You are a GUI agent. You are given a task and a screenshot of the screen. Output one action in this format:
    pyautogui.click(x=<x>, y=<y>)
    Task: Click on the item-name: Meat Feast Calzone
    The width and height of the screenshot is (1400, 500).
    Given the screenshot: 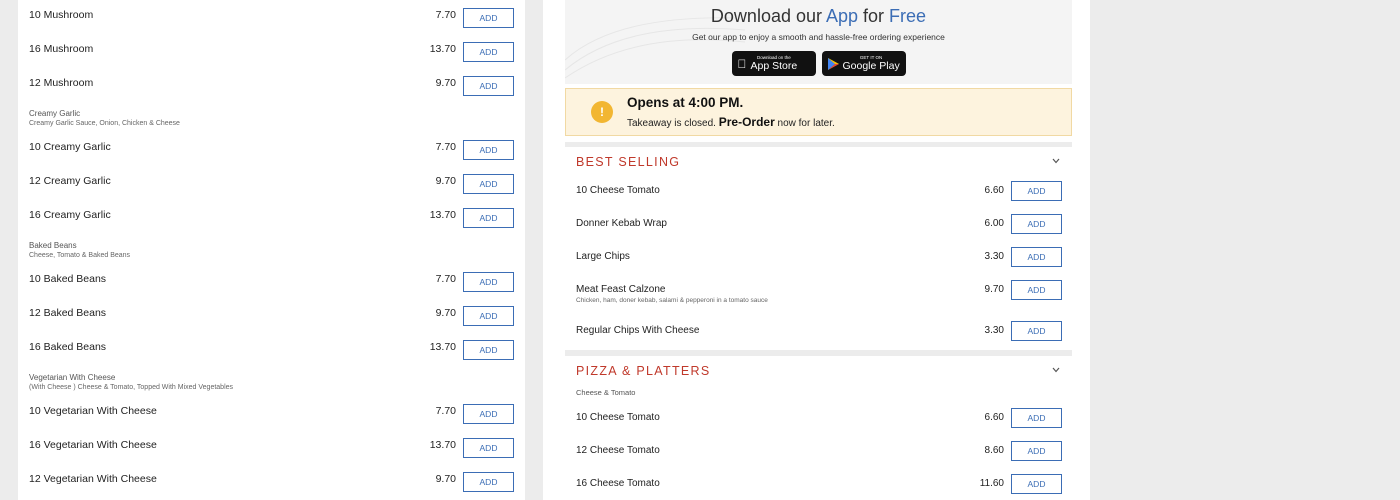 What is the action you would take?
    pyautogui.click(x=621, y=289)
    